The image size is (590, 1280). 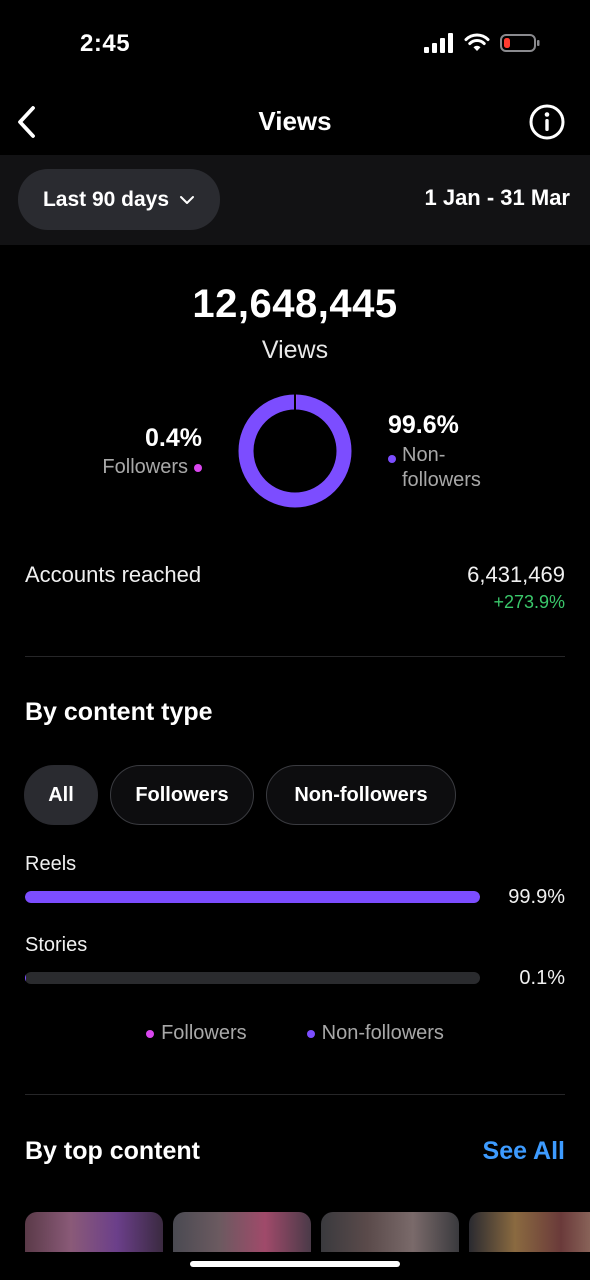 I want to click on reels-bar, so click(x=252, y=897).